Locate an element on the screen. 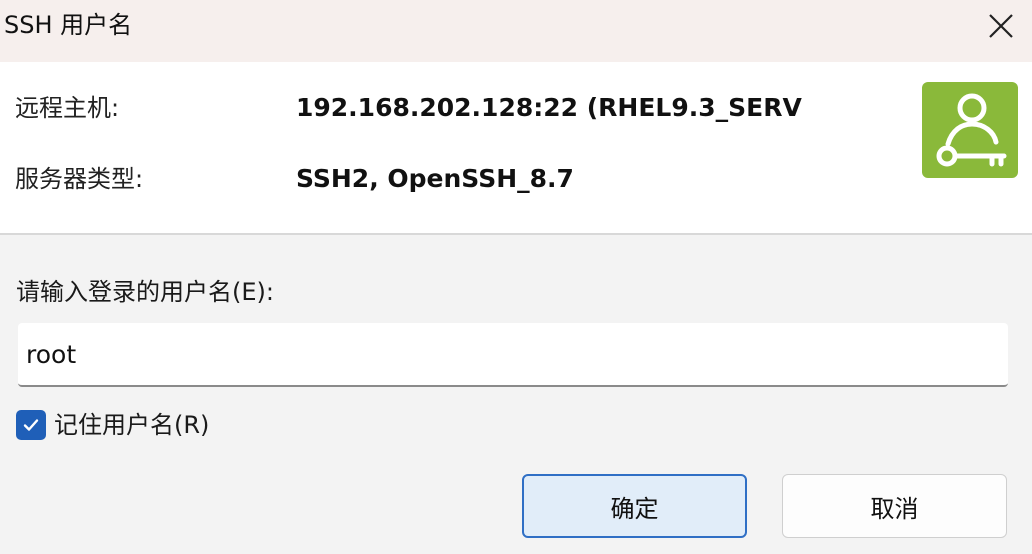  server-type-label: 服务器类型: is located at coordinates (79, 179).